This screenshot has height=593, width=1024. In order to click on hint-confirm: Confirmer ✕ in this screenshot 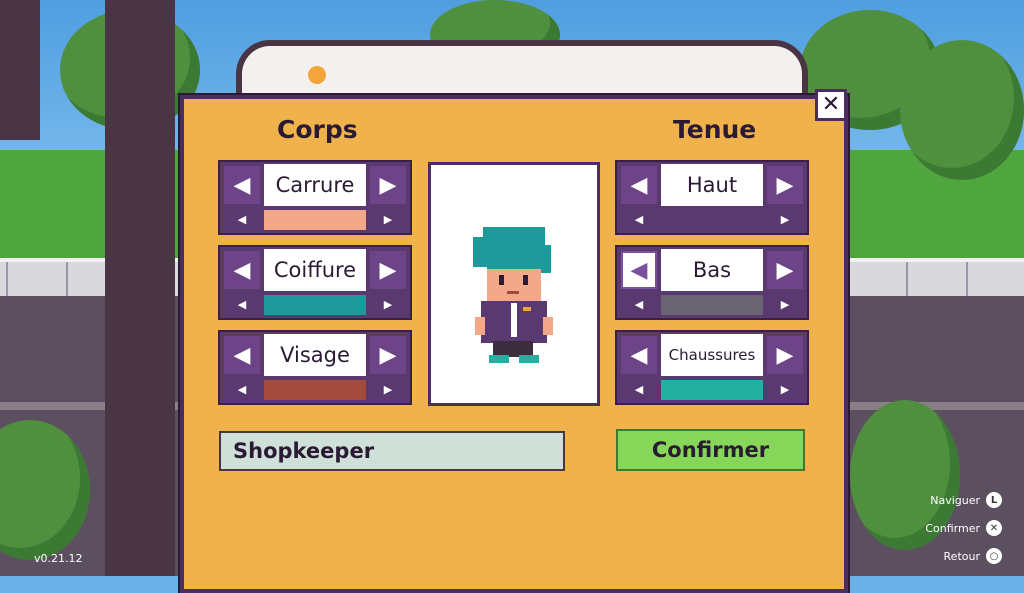, I will do `click(963, 528)`.